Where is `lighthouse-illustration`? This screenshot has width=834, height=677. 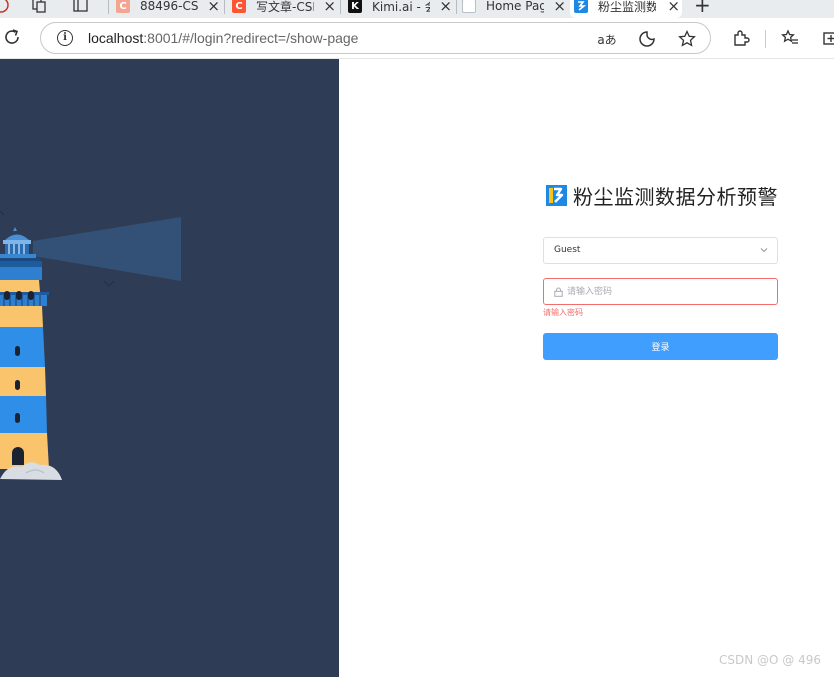
lighthouse-illustration is located at coordinates (90, 345).